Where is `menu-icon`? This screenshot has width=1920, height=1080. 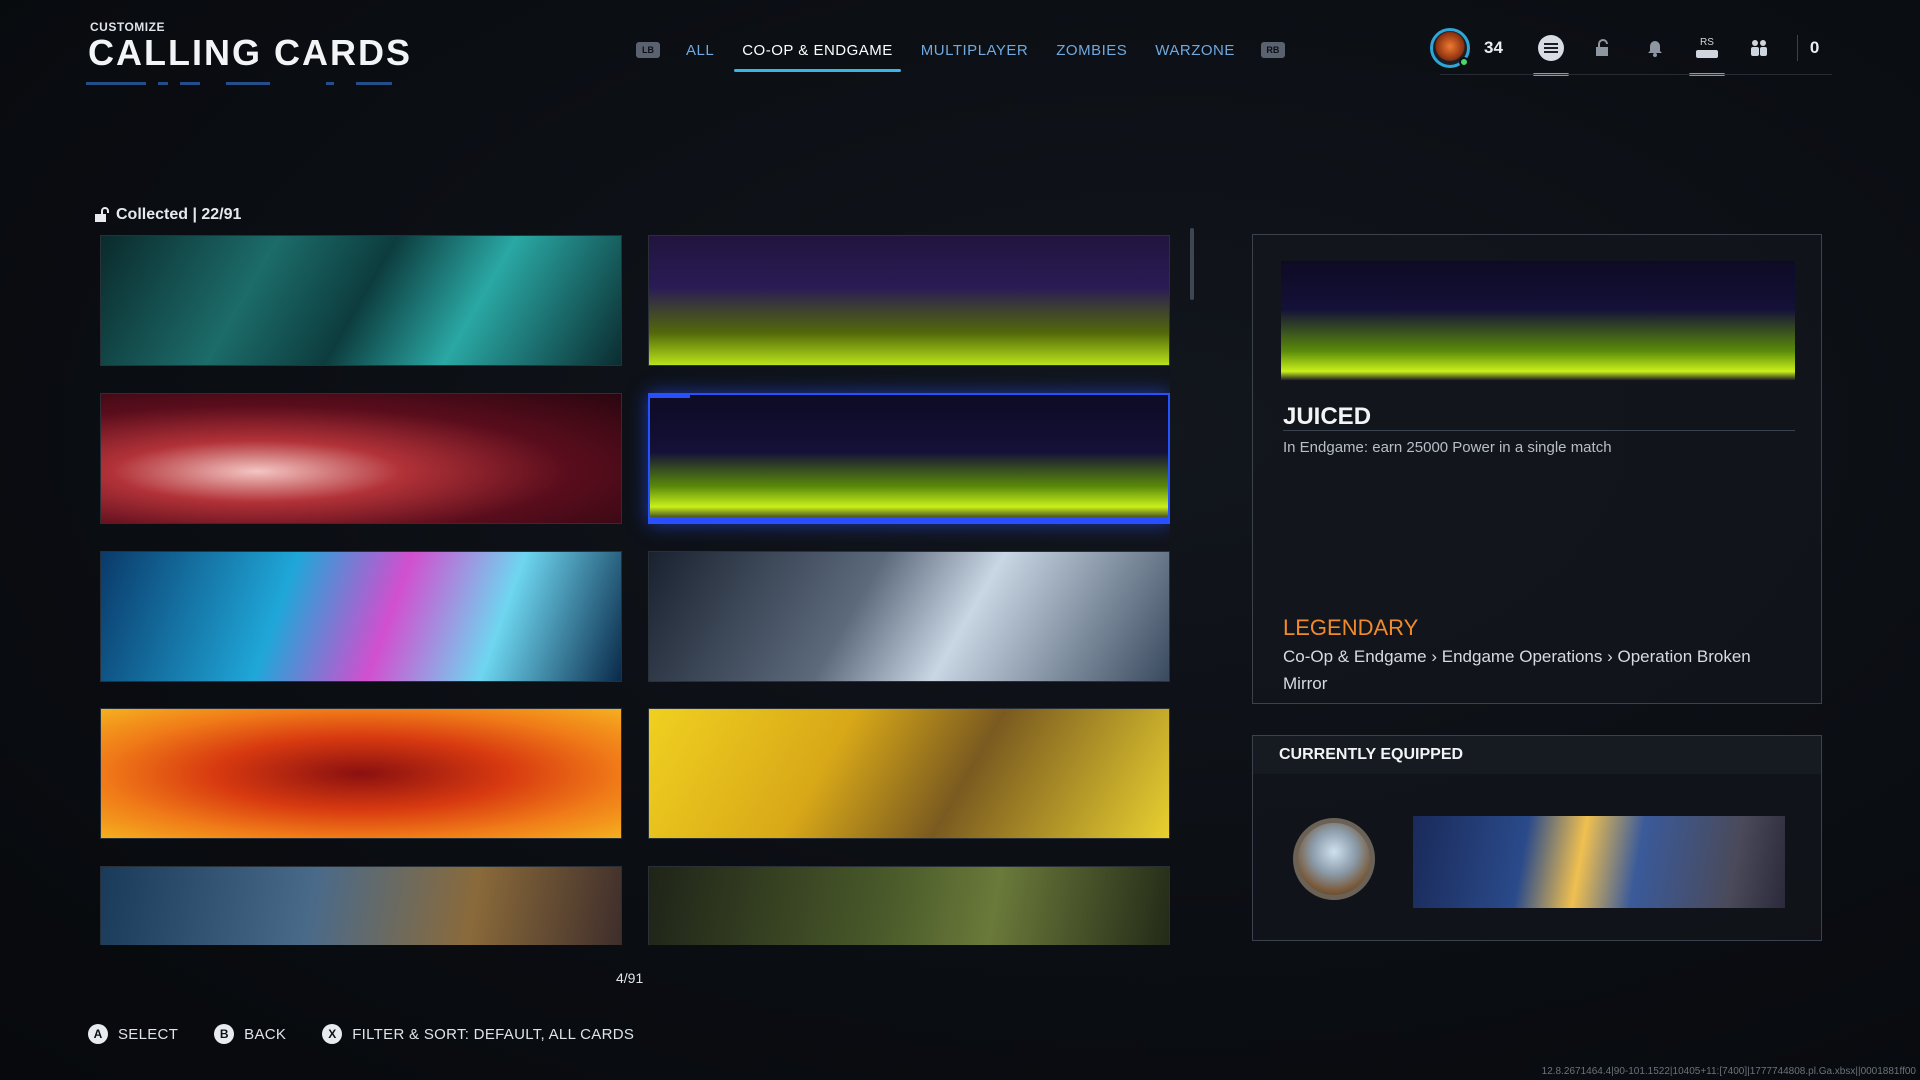
menu-icon is located at coordinates (1550, 48).